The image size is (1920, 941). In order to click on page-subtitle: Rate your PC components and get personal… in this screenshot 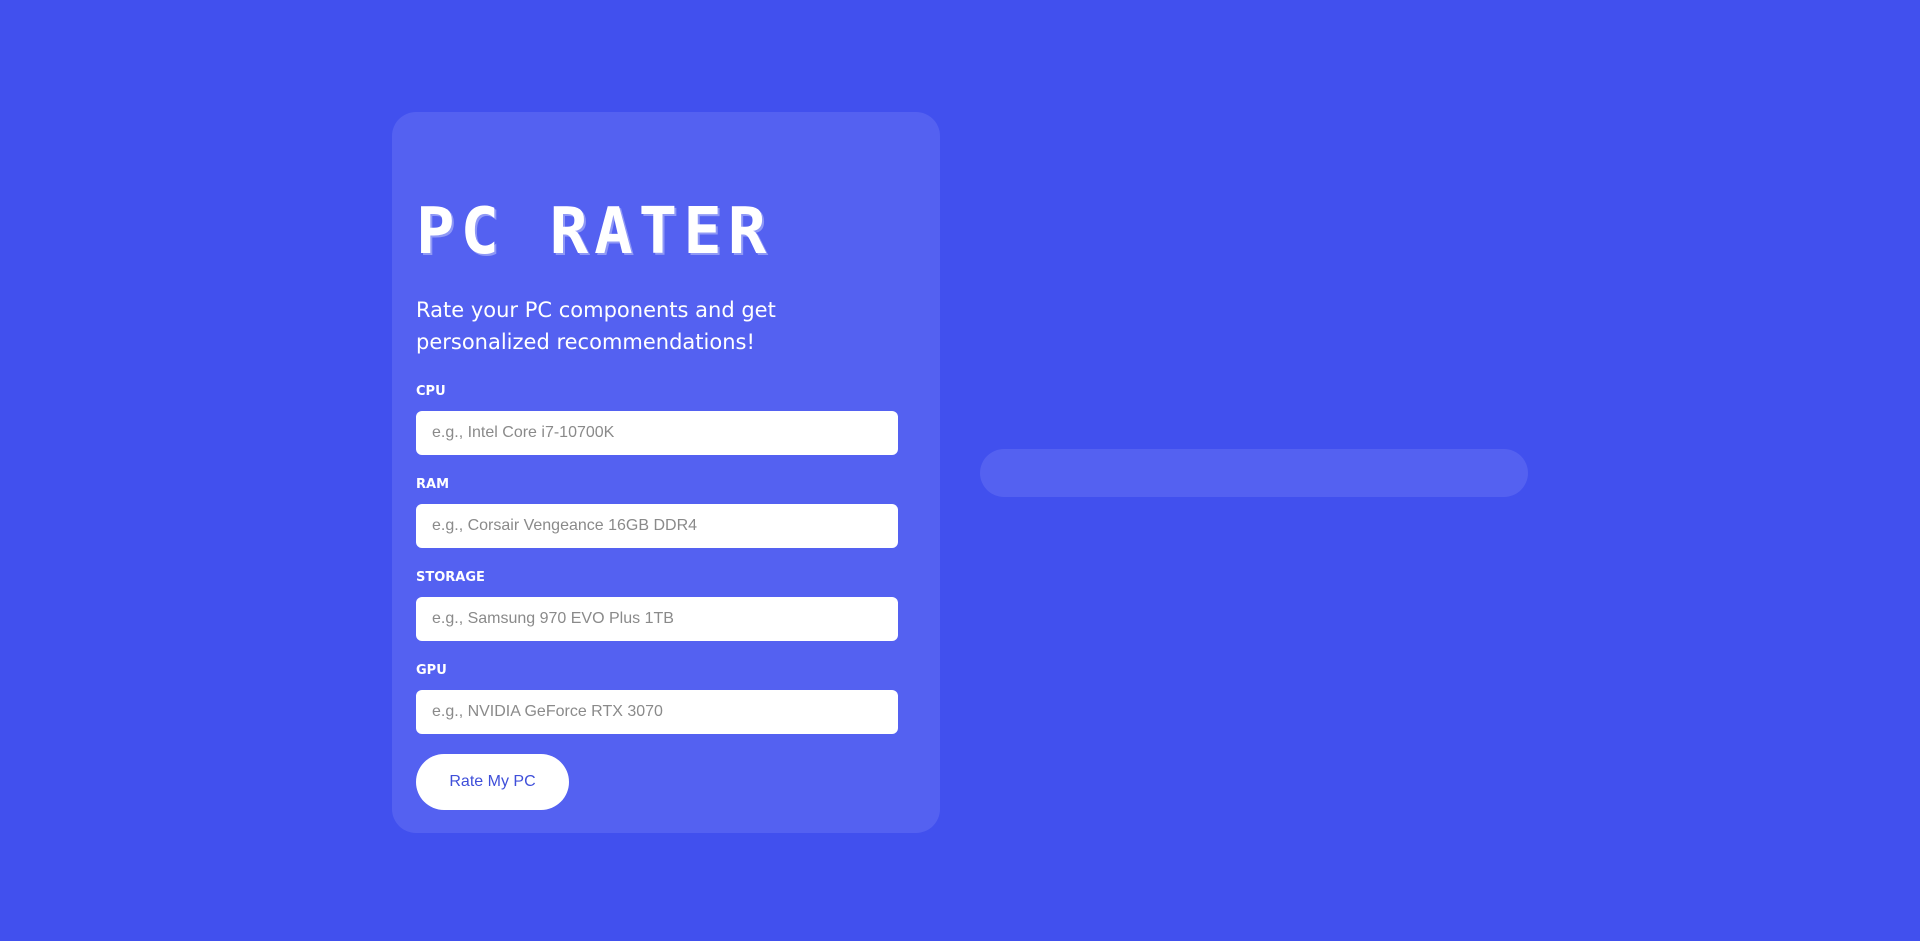, I will do `click(596, 326)`.